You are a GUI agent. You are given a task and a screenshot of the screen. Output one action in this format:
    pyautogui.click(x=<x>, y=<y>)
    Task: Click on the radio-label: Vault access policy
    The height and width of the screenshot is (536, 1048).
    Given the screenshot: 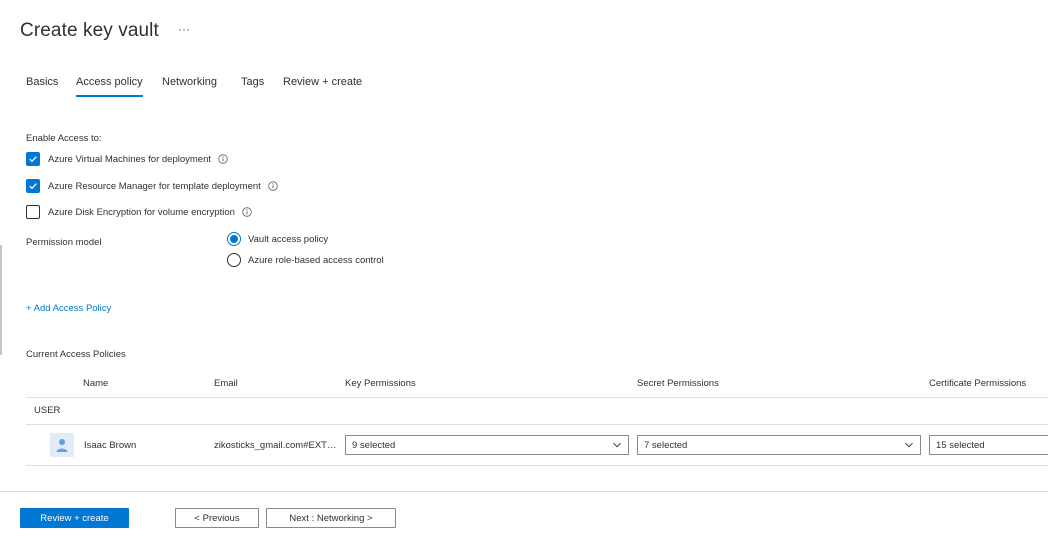 What is the action you would take?
    pyautogui.click(x=288, y=239)
    